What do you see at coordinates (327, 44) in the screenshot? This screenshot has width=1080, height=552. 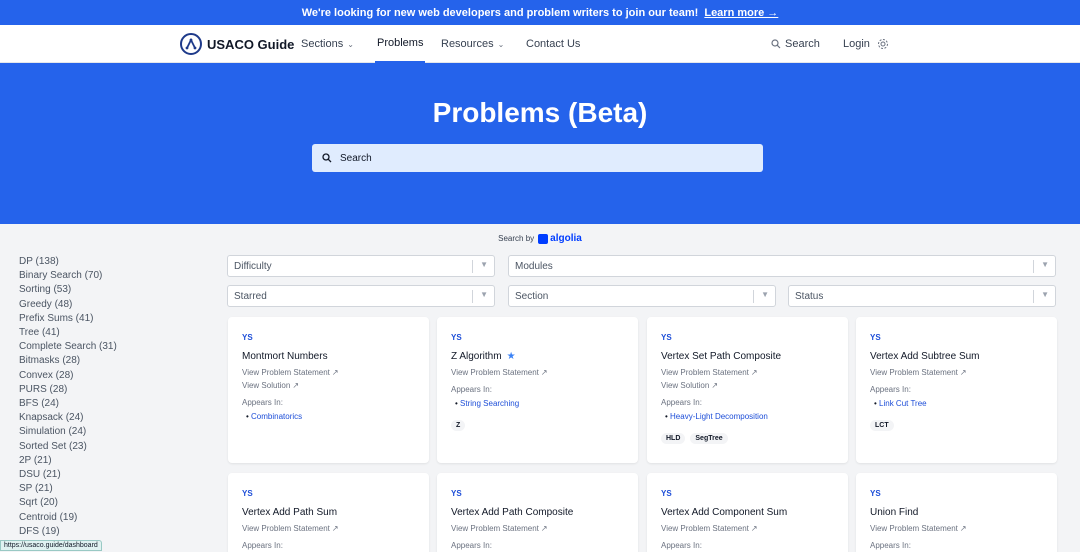 I see `nav-sections: Sections ⌄` at bounding box center [327, 44].